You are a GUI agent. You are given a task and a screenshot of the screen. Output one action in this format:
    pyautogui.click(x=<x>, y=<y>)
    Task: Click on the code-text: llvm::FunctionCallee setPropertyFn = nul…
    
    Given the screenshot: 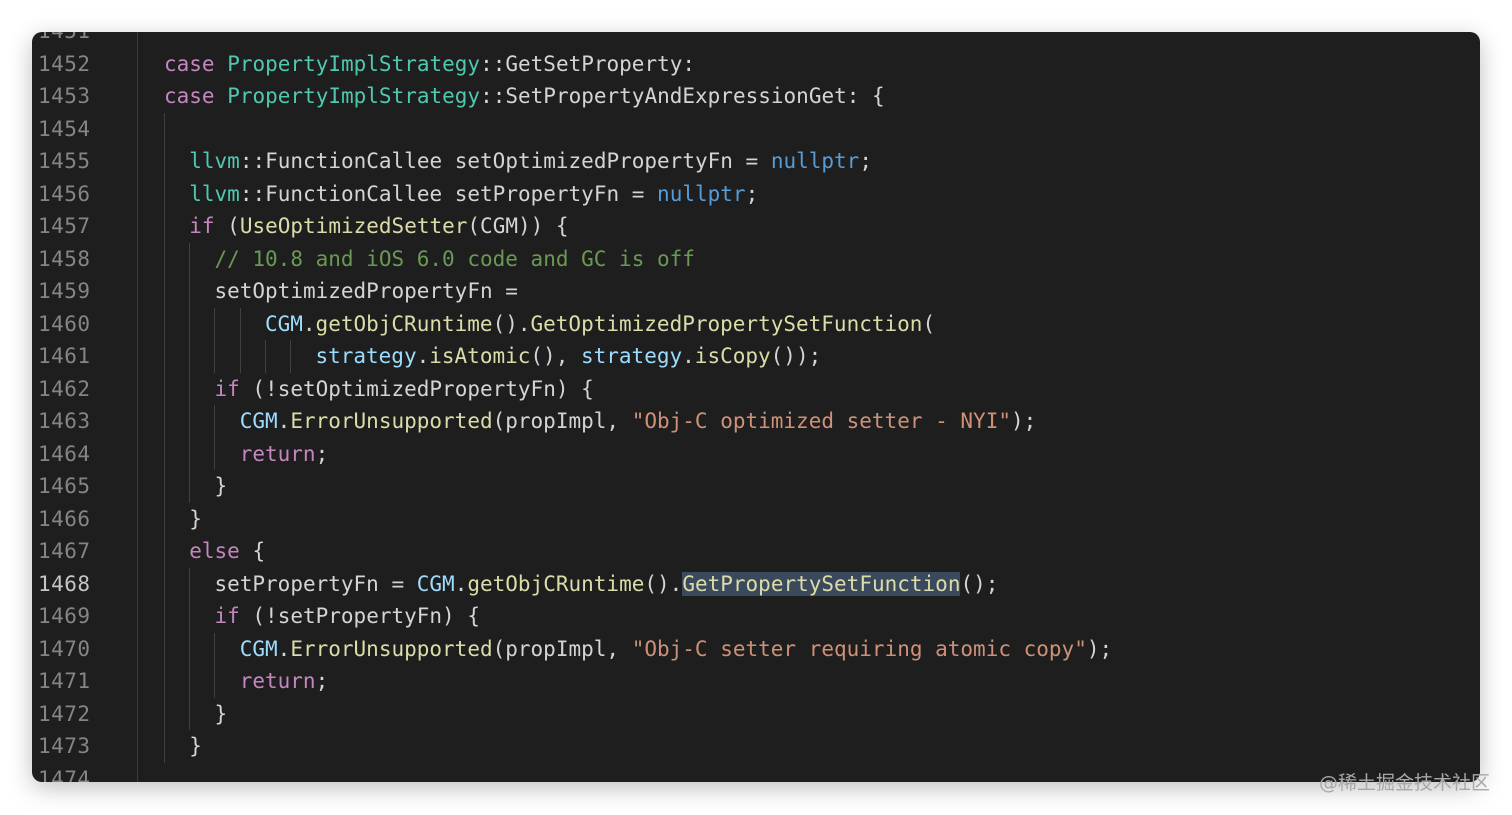 What is the action you would take?
    pyautogui.click(x=473, y=194)
    